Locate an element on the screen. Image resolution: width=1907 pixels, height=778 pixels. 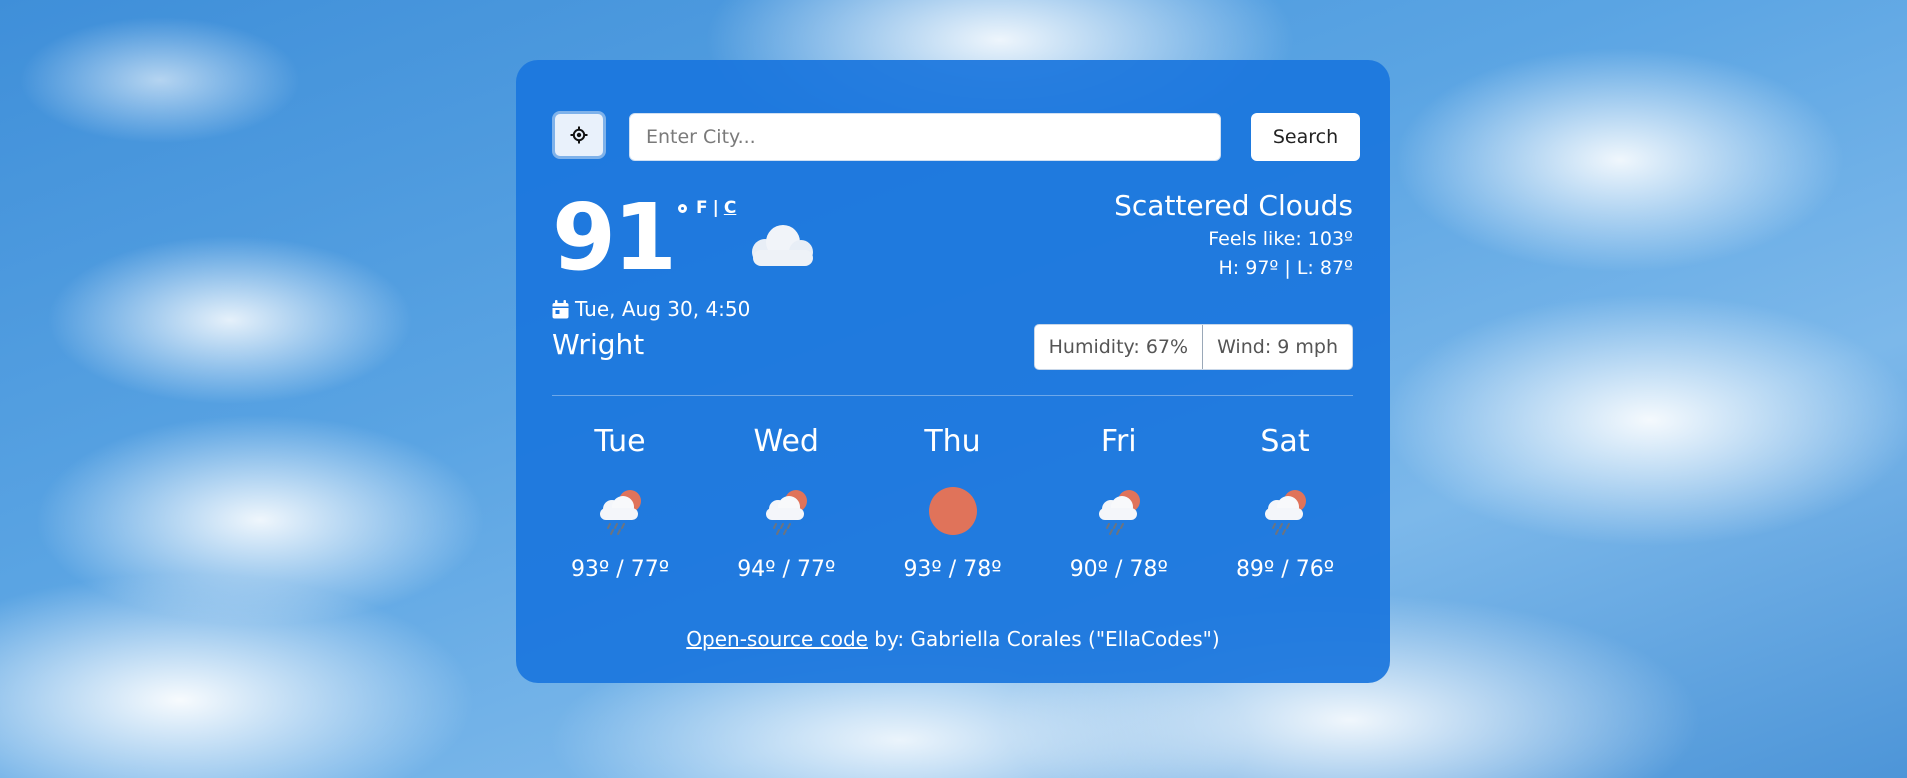
wind-stat: Wind: 9 mph is located at coordinates (1277, 347).